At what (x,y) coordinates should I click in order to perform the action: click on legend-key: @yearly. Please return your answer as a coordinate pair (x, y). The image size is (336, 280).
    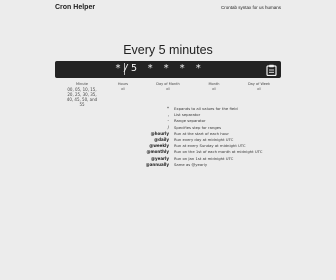
    Looking at the image, I should click on (160, 158).